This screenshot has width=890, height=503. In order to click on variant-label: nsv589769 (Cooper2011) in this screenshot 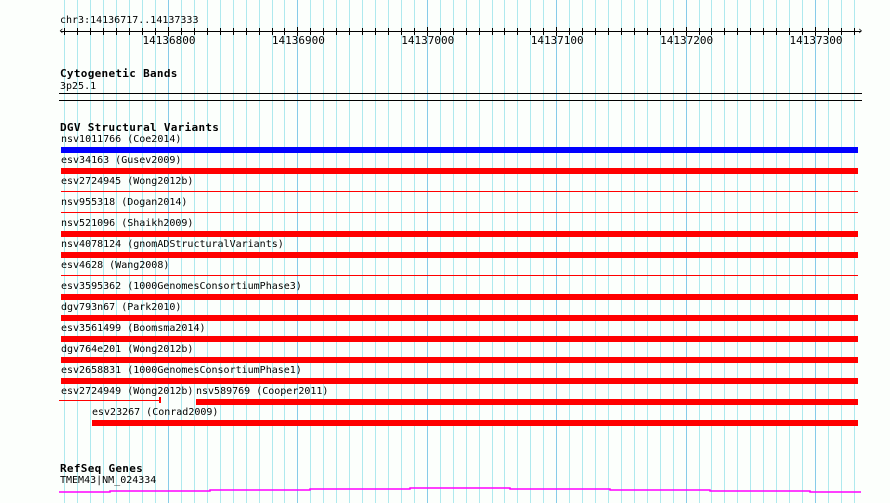, I will do `click(262, 392)`.